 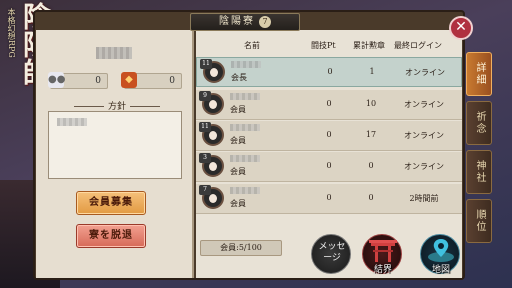 What do you see at coordinates (11, 33) in the screenshot?
I see `logo-subtitle: 本格幻想RPG` at bounding box center [11, 33].